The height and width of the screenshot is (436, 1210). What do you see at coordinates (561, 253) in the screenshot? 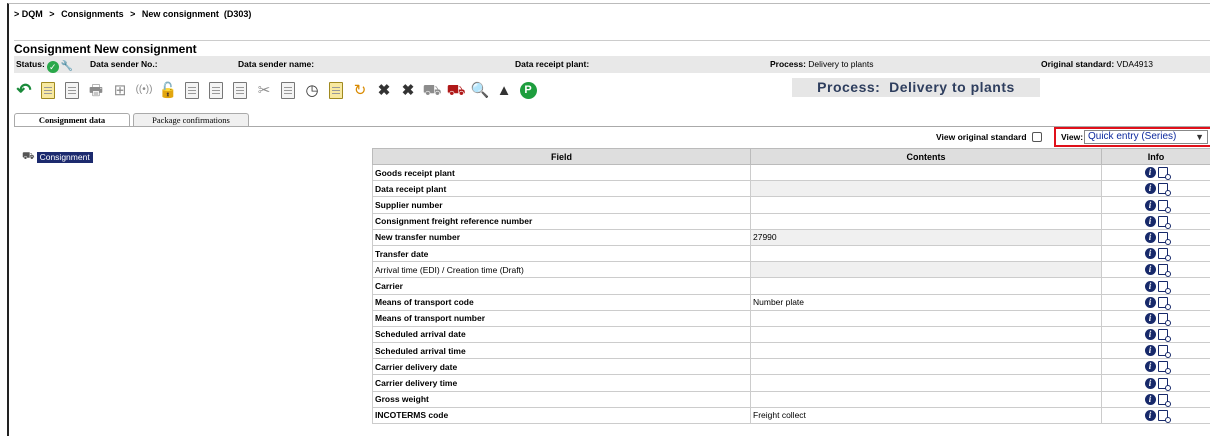
I see `field-label: Transfer date` at bounding box center [561, 253].